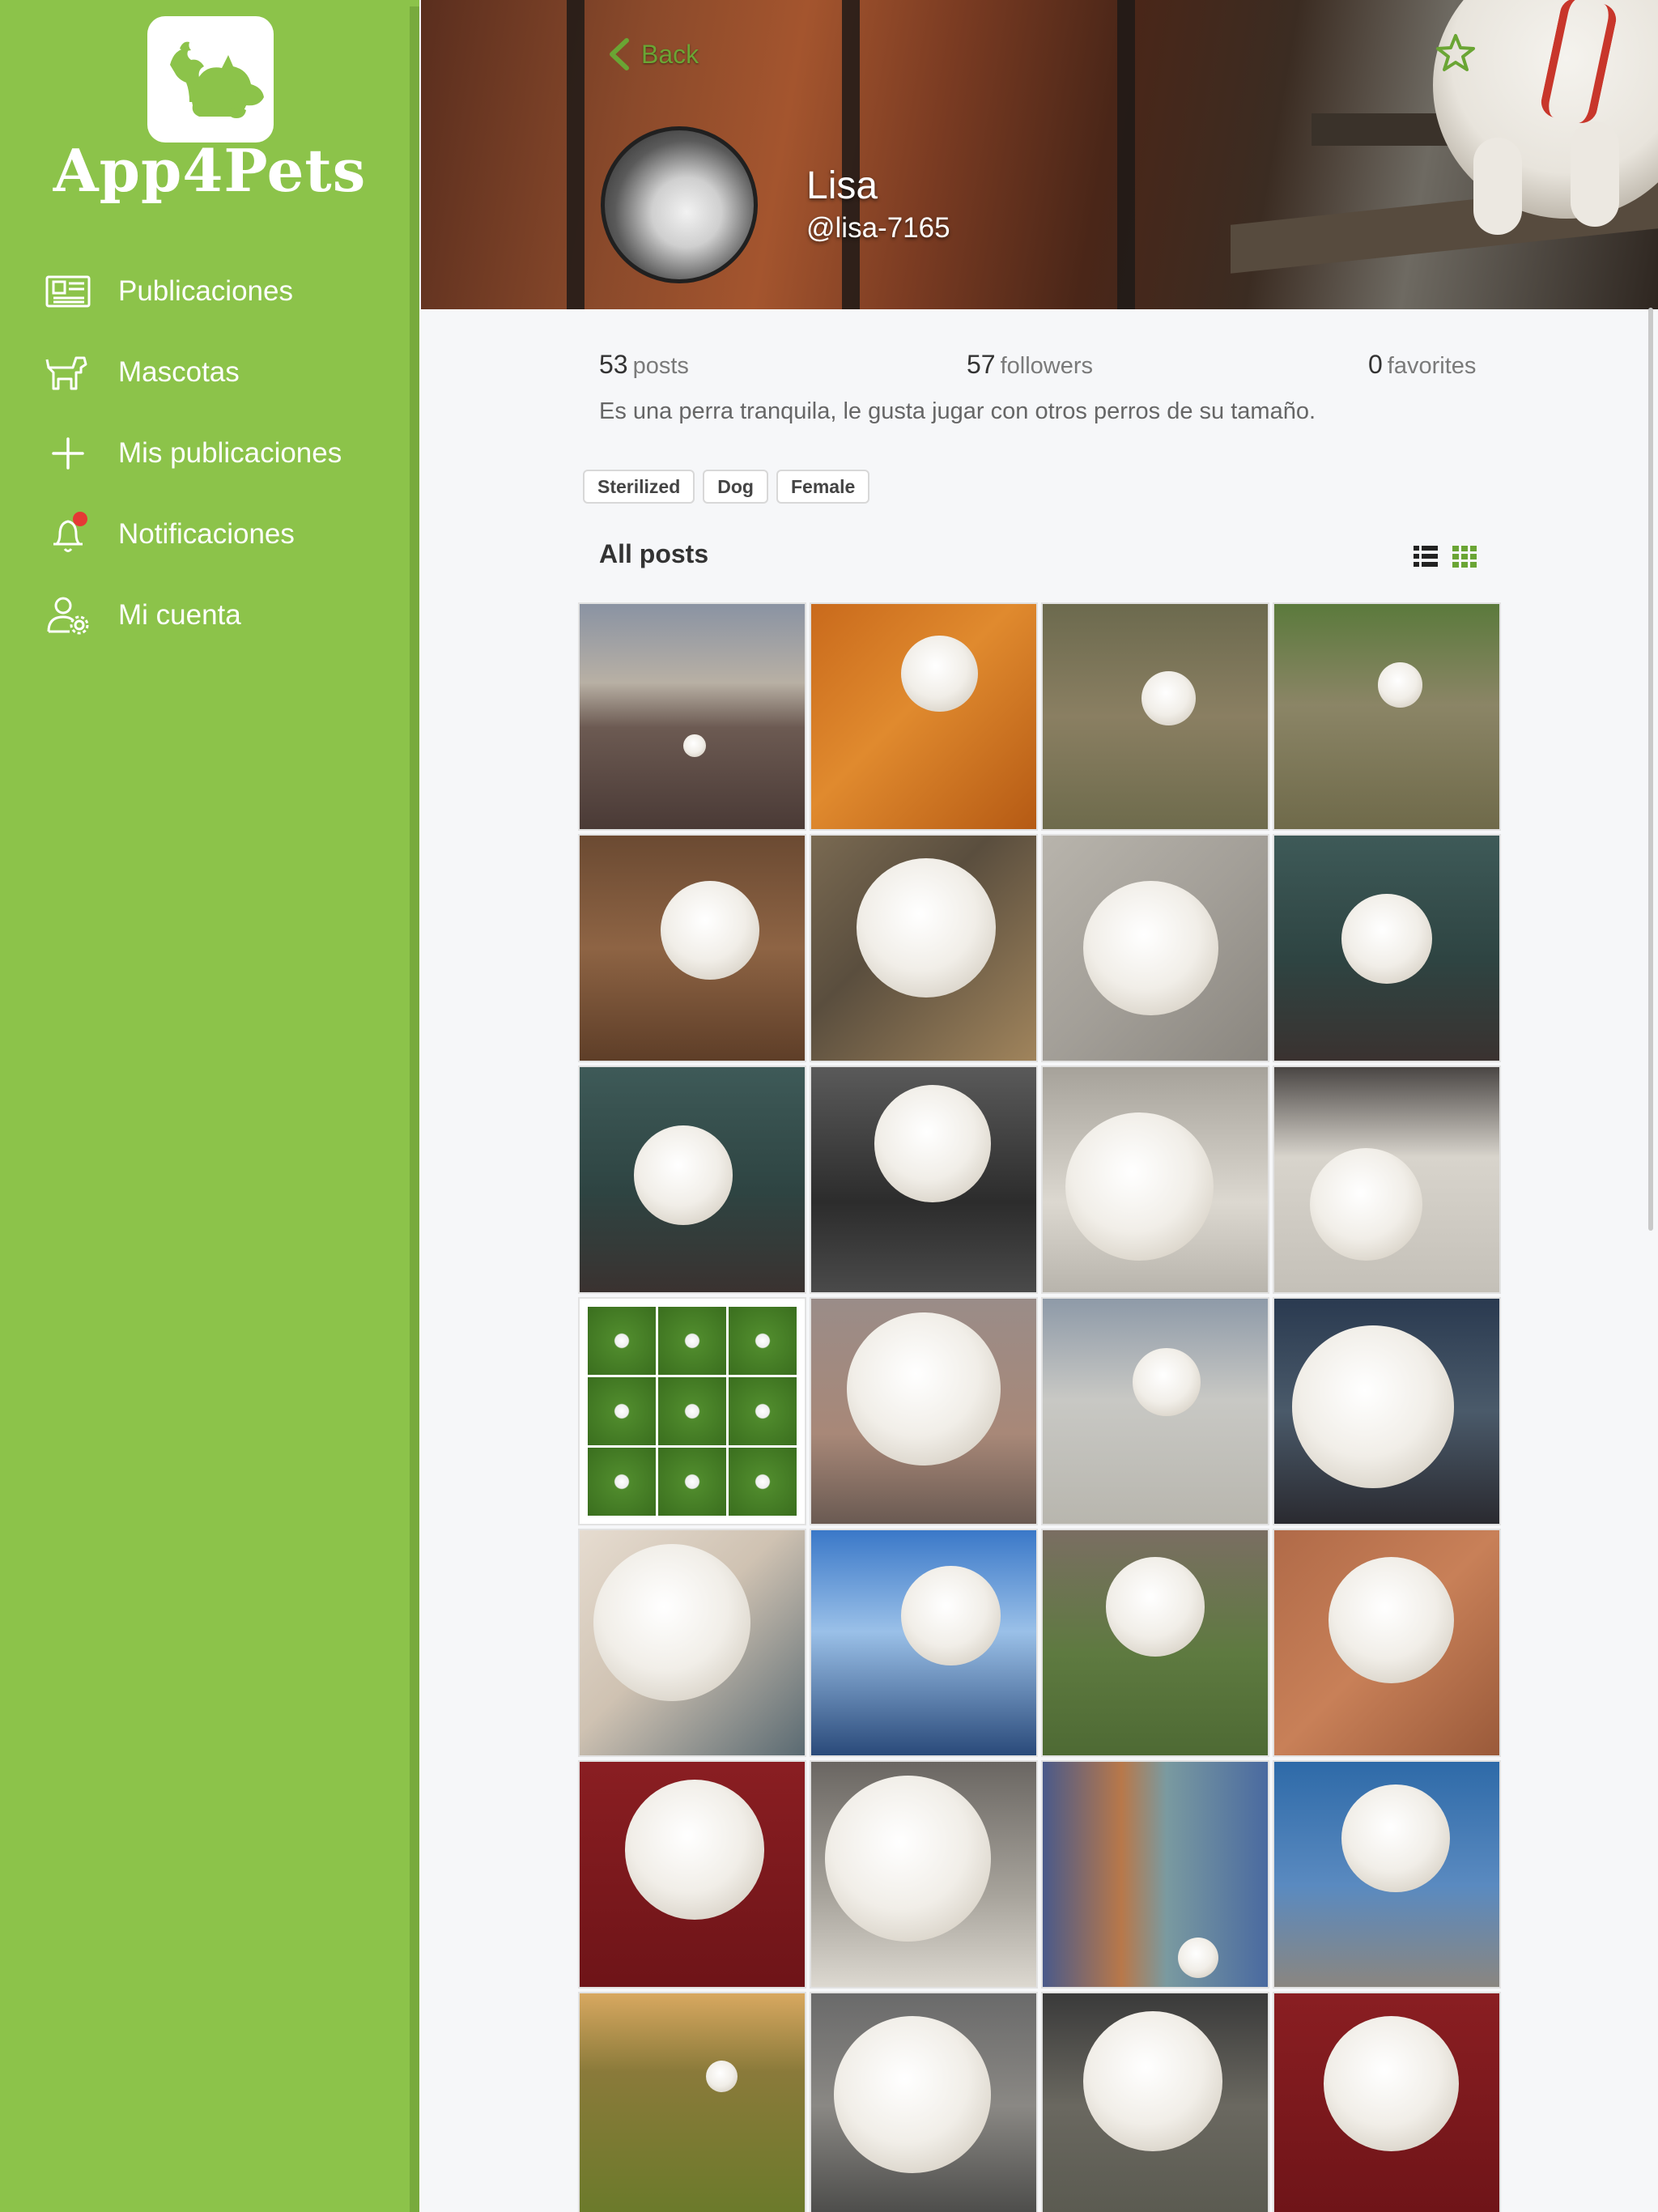 This screenshot has height=2212, width=1658. Describe the element at coordinates (414, 1109) in the screenshot. I see `sidebar-divider` at that location.